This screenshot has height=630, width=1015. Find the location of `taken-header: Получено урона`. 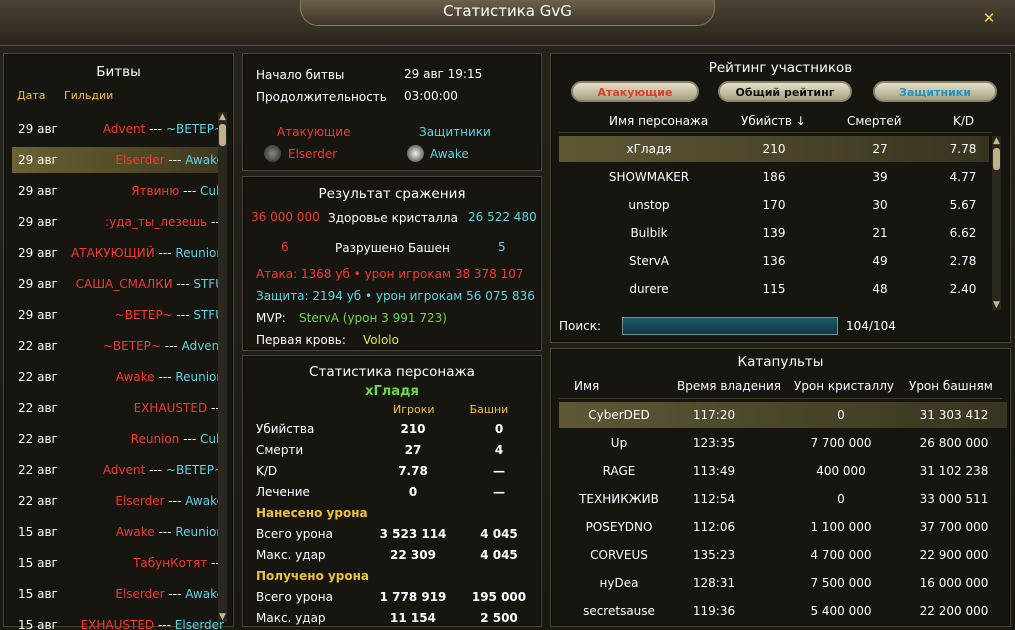

taken-header: Получено урона is located at coordinates (313, 576).